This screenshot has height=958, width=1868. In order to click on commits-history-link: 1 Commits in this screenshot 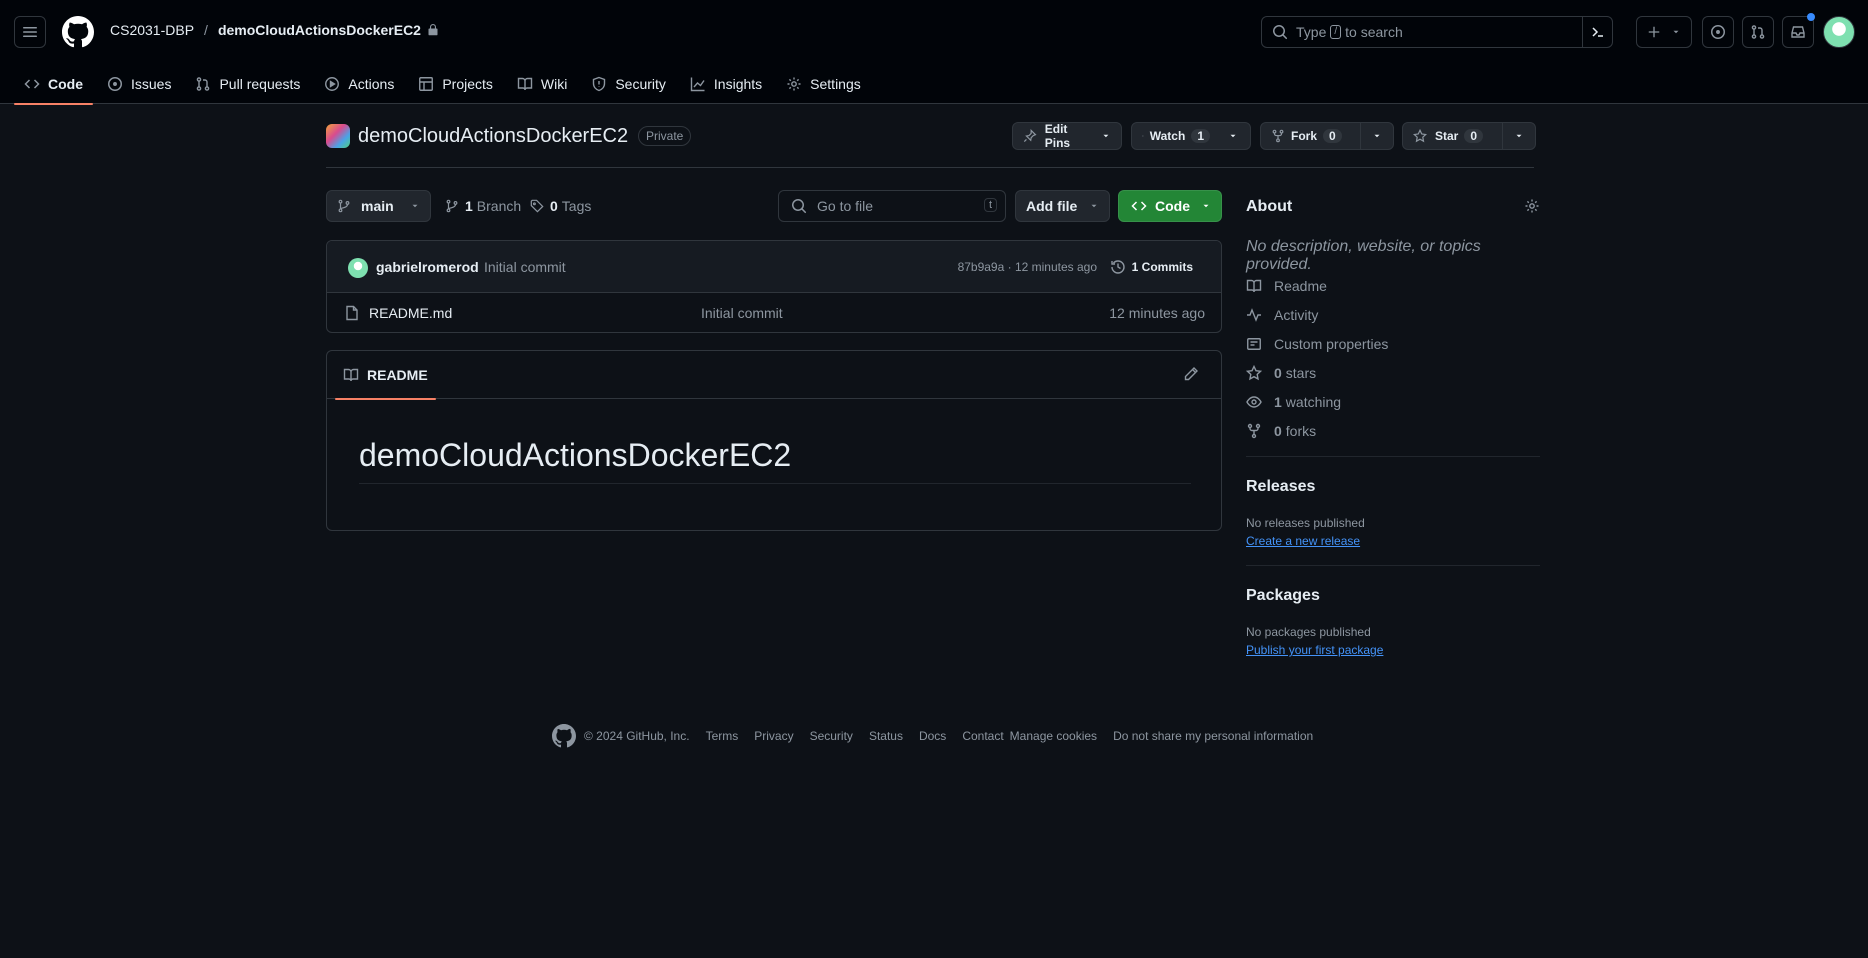, I will do `click(1151, 267)`.